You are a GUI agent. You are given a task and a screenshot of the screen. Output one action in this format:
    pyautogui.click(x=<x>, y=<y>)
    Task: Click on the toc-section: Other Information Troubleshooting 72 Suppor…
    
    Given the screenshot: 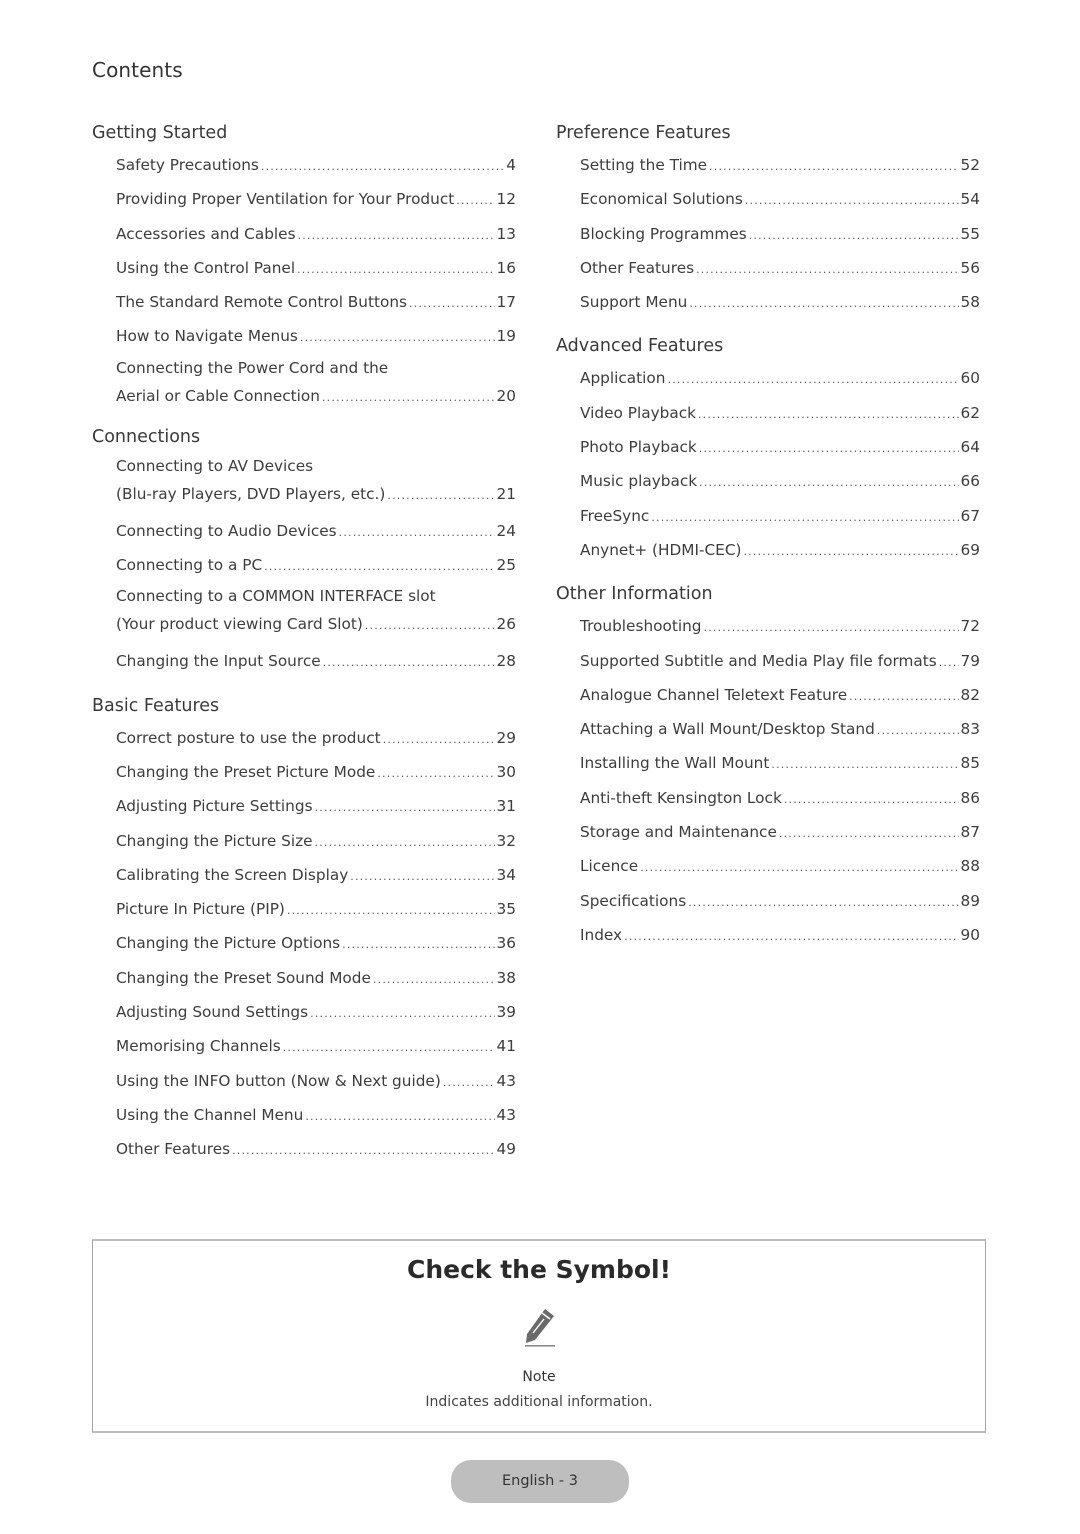 What is the action you would take?
    pyautogui.click(x=768, y=765)
    